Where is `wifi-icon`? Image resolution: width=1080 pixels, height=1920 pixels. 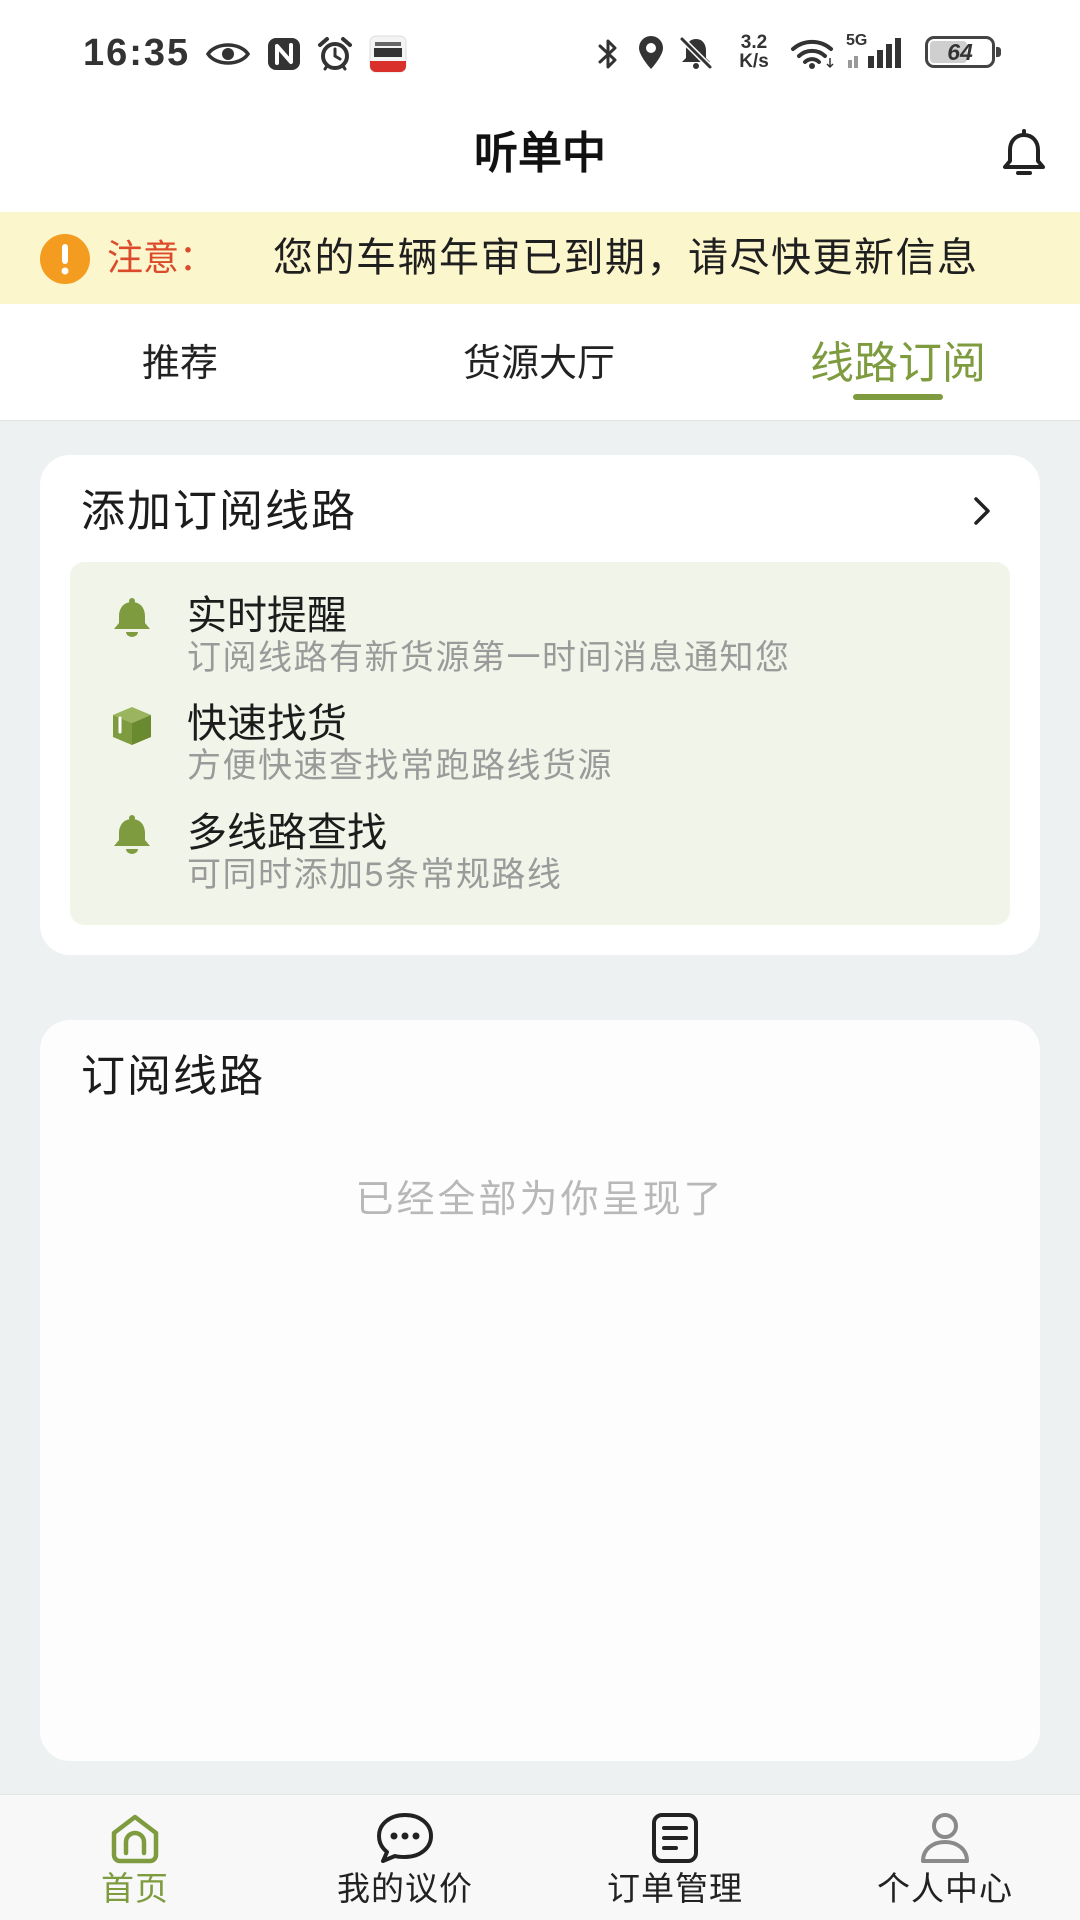
wifi-icon is located at coordinates (813, 53).